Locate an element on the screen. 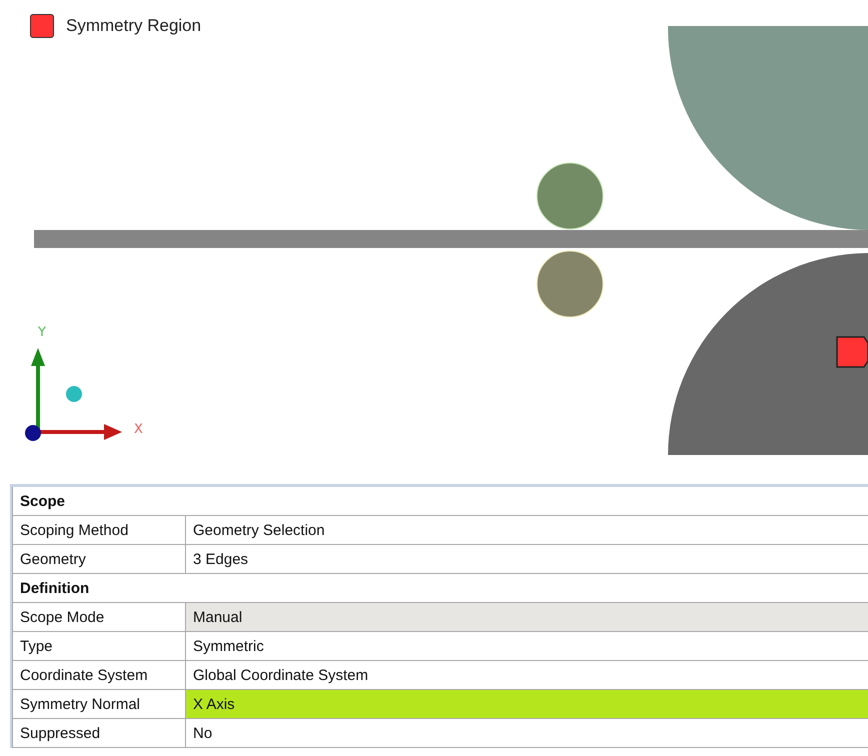 The image size is (868, 756). property-value: Geometry Selection is located at coordinates (527, 530).